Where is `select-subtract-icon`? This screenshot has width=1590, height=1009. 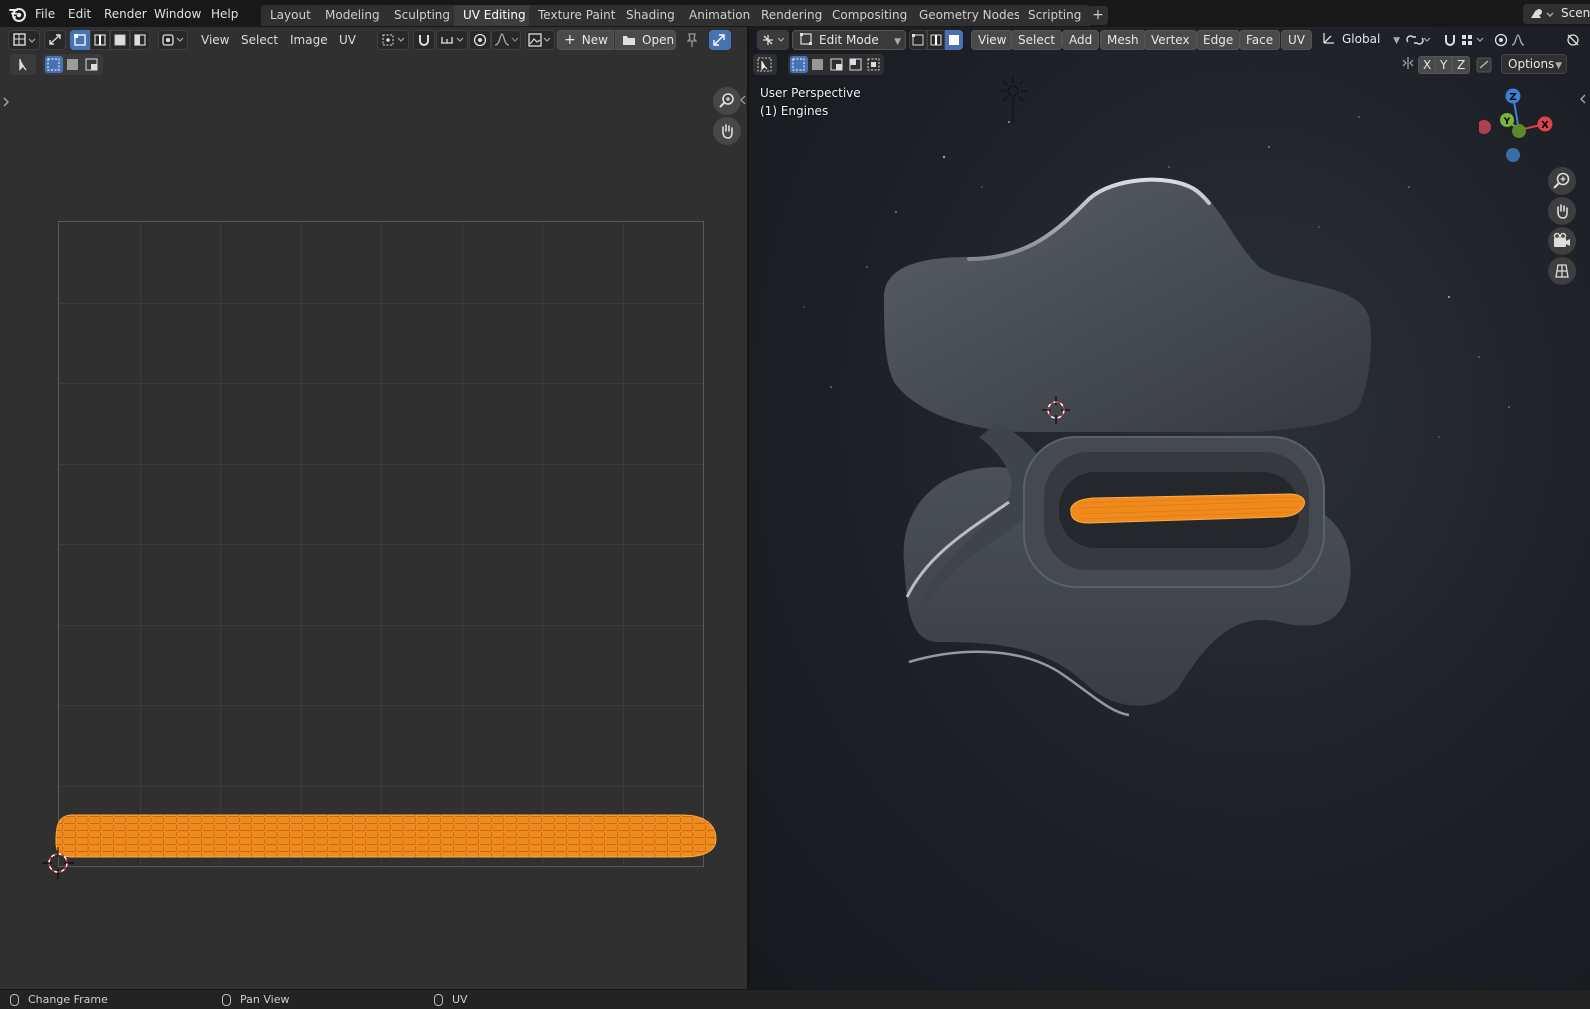 select-subtract-icon is located at coordinates (92, 64).